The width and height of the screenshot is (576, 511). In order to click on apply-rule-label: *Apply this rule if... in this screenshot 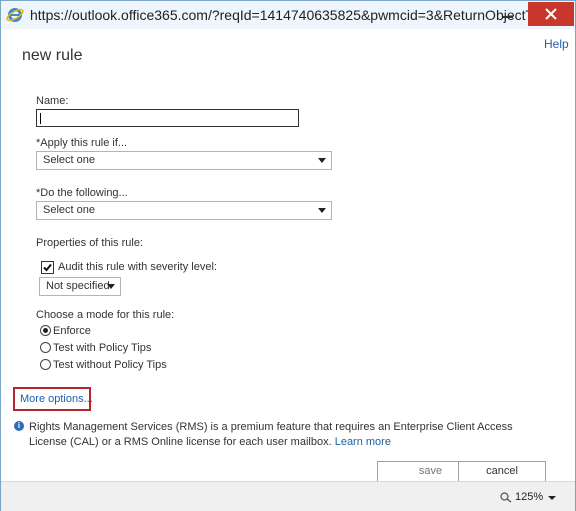, I will do `click(82, 143)`.